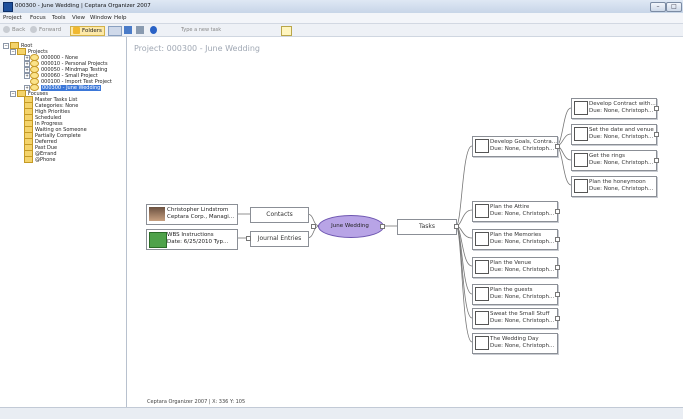 The width and height of the screenshot is (683, 419). I want to click on task-title: Get the rings, so click(607, 156).